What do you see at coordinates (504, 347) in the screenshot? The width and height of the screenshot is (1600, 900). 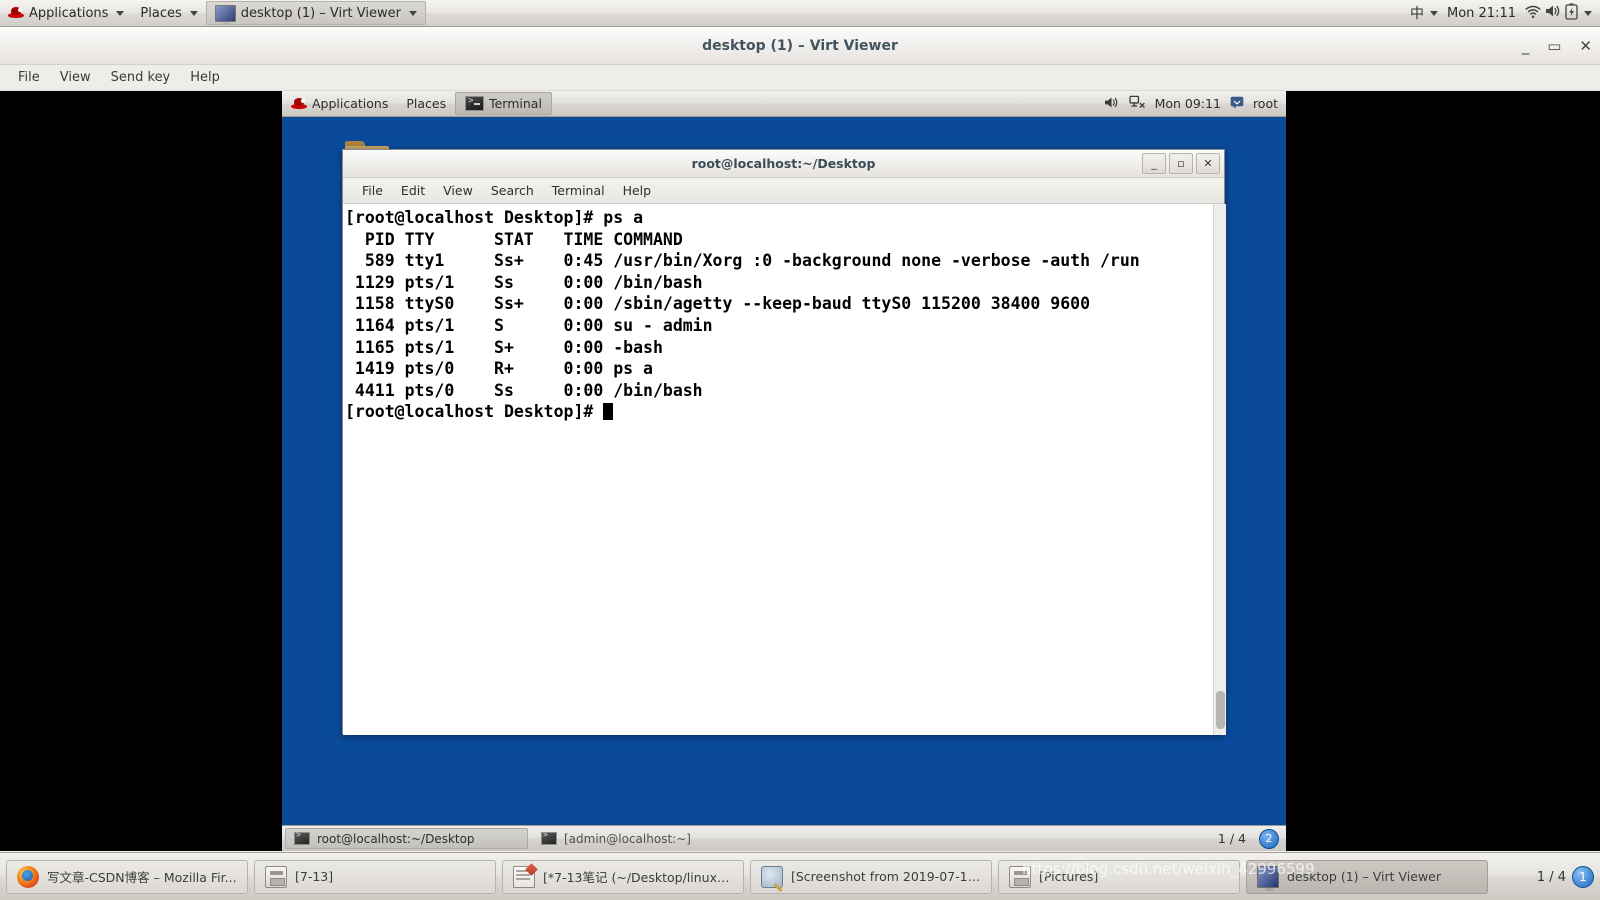 I see `terminal-line: 1165 pts/1 S+ 0:00 -bash` at bounding box center [504, 347].